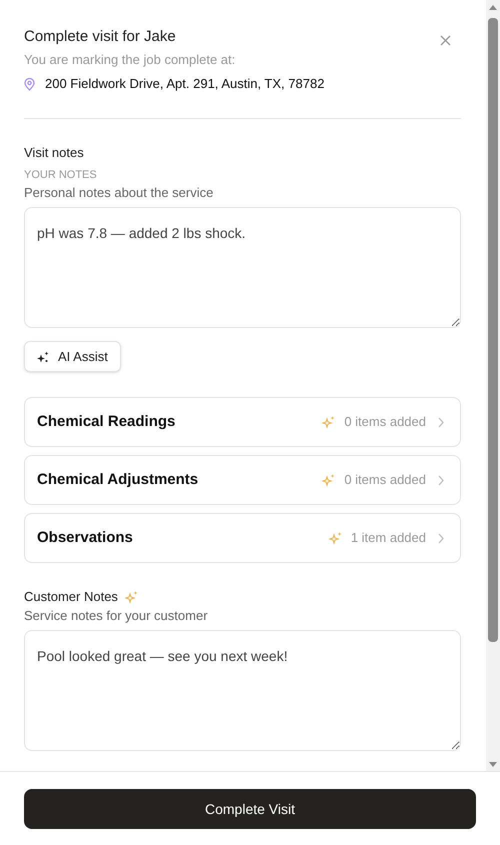 Image resolution: width=500 pixels, height=845 pixels. I want to click on section-eyebrow: YOUR NOTES, so click(61, 175).